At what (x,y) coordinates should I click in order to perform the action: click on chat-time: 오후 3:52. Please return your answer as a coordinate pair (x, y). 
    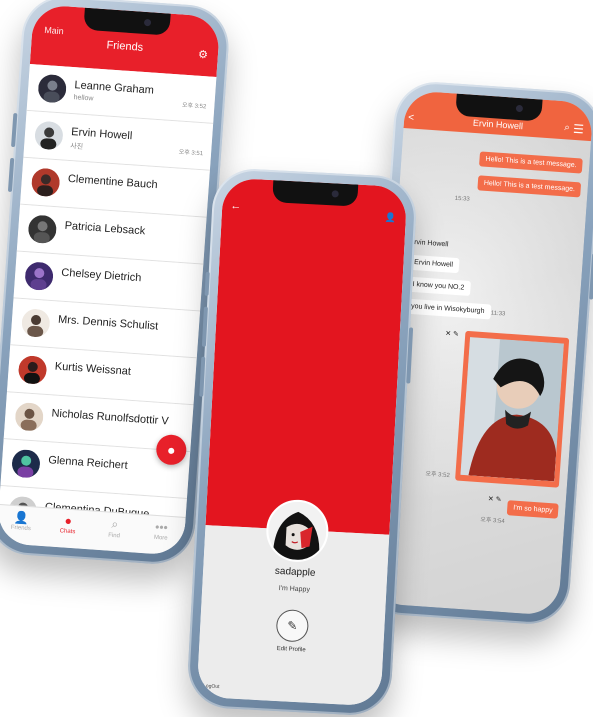
    Looking at the image, I should click on (194, 106).